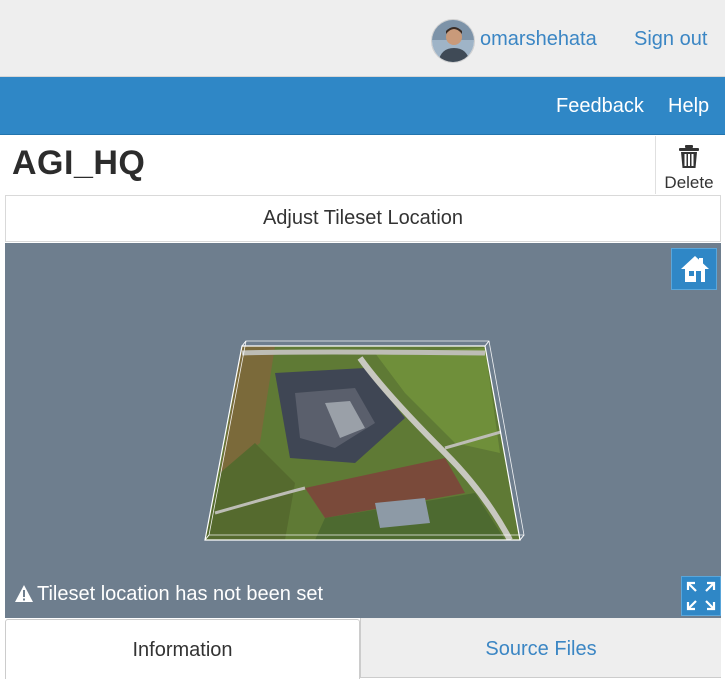 Image resolution: width=725 pixels, height=697 pixels. I want to click on tab-information: Information, so click(182, 649).